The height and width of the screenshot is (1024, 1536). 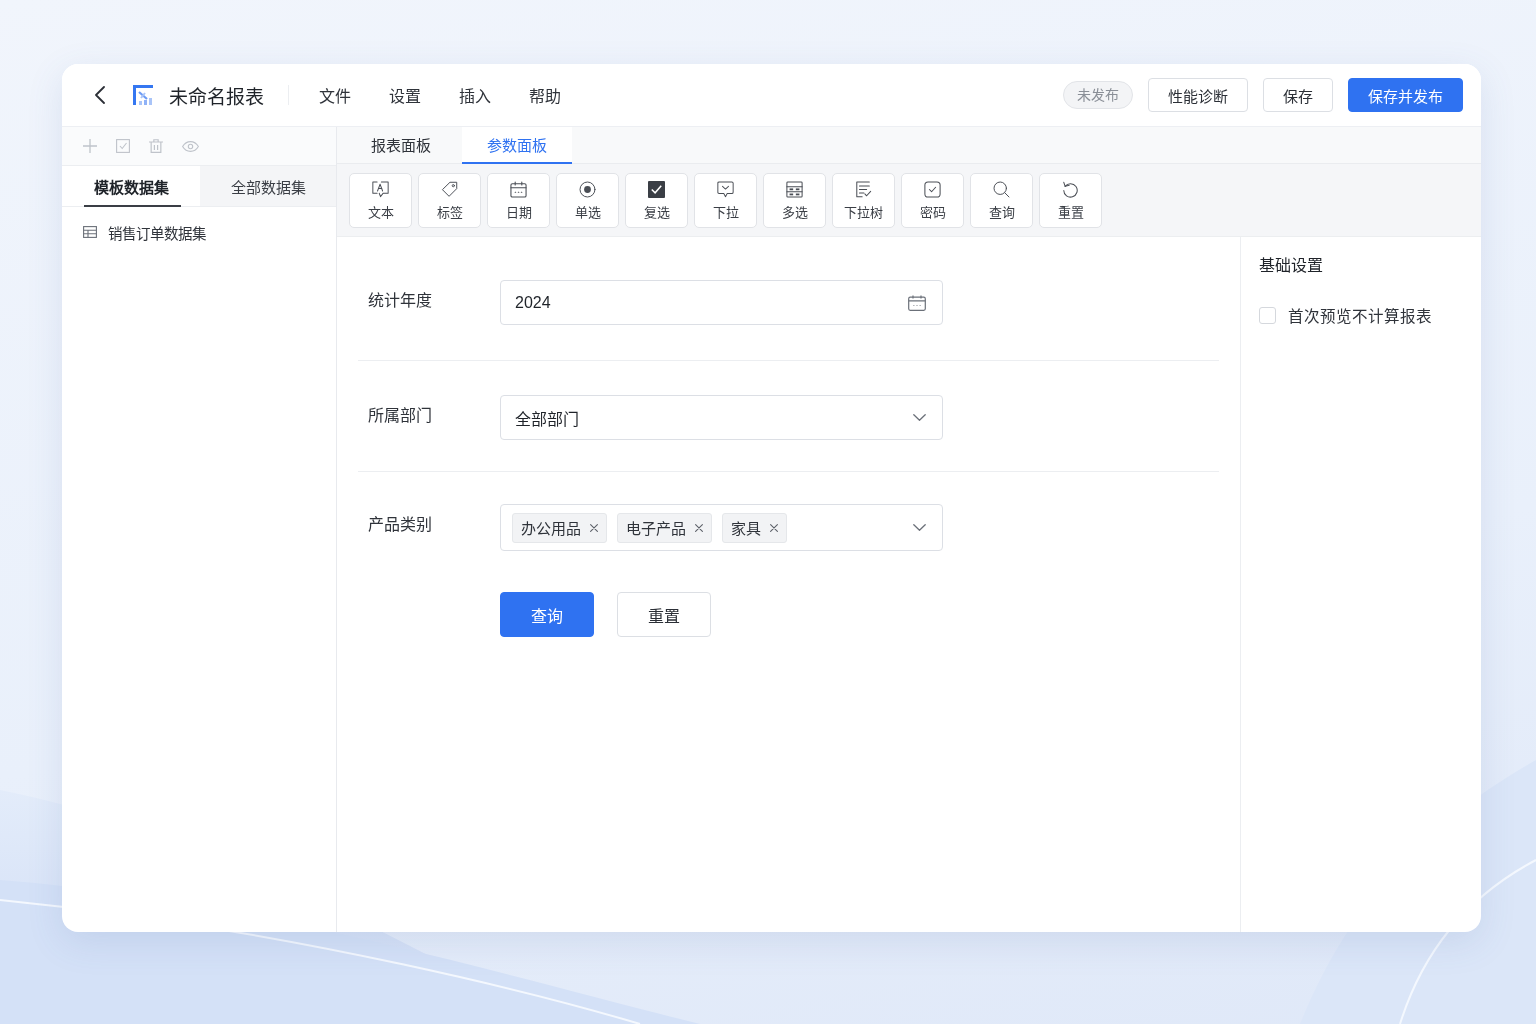 What do you see at coordinates (1298, 95) in the screenshot?
I see `header-button: 保存` at bounding box center [1298, 95].